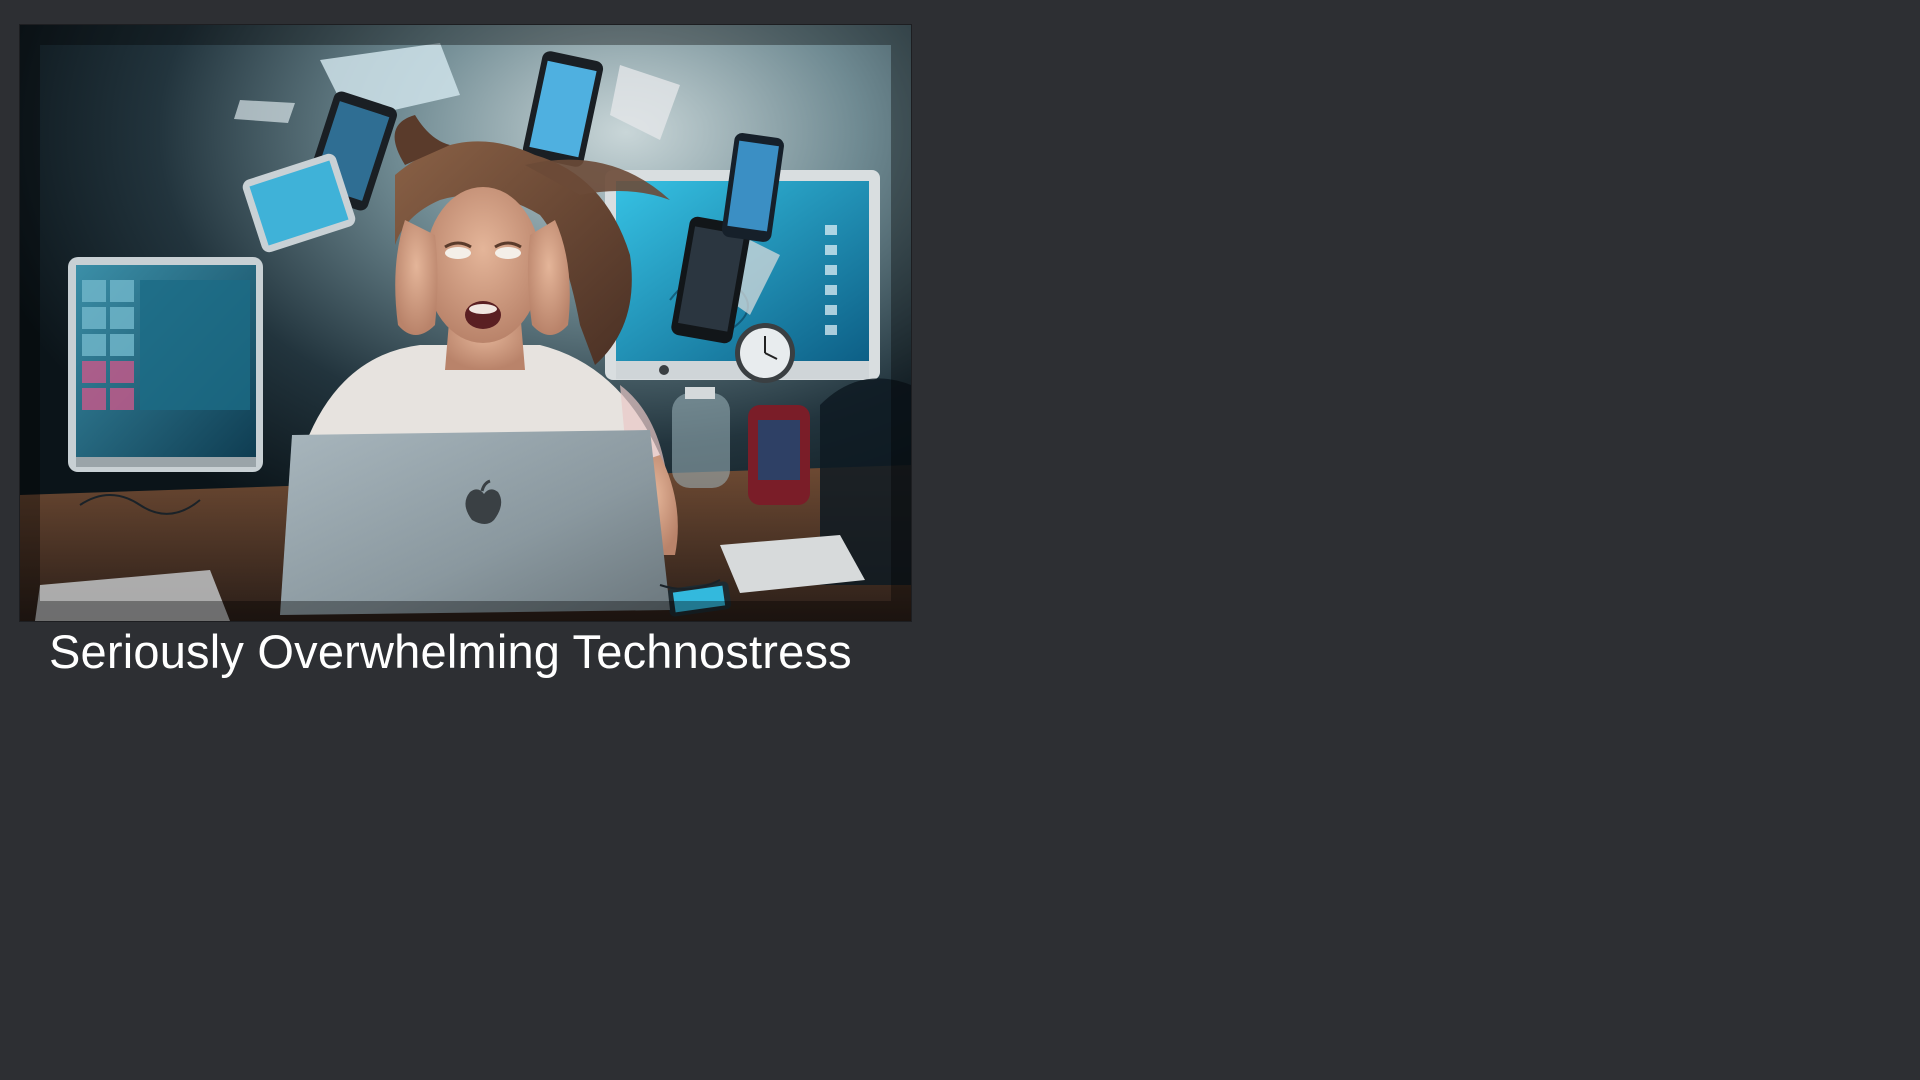  Describe the element at coordinates (450, 651) in the screenshot. I see `slide-caption: Seriously Overwhelming Technostress` at that location.